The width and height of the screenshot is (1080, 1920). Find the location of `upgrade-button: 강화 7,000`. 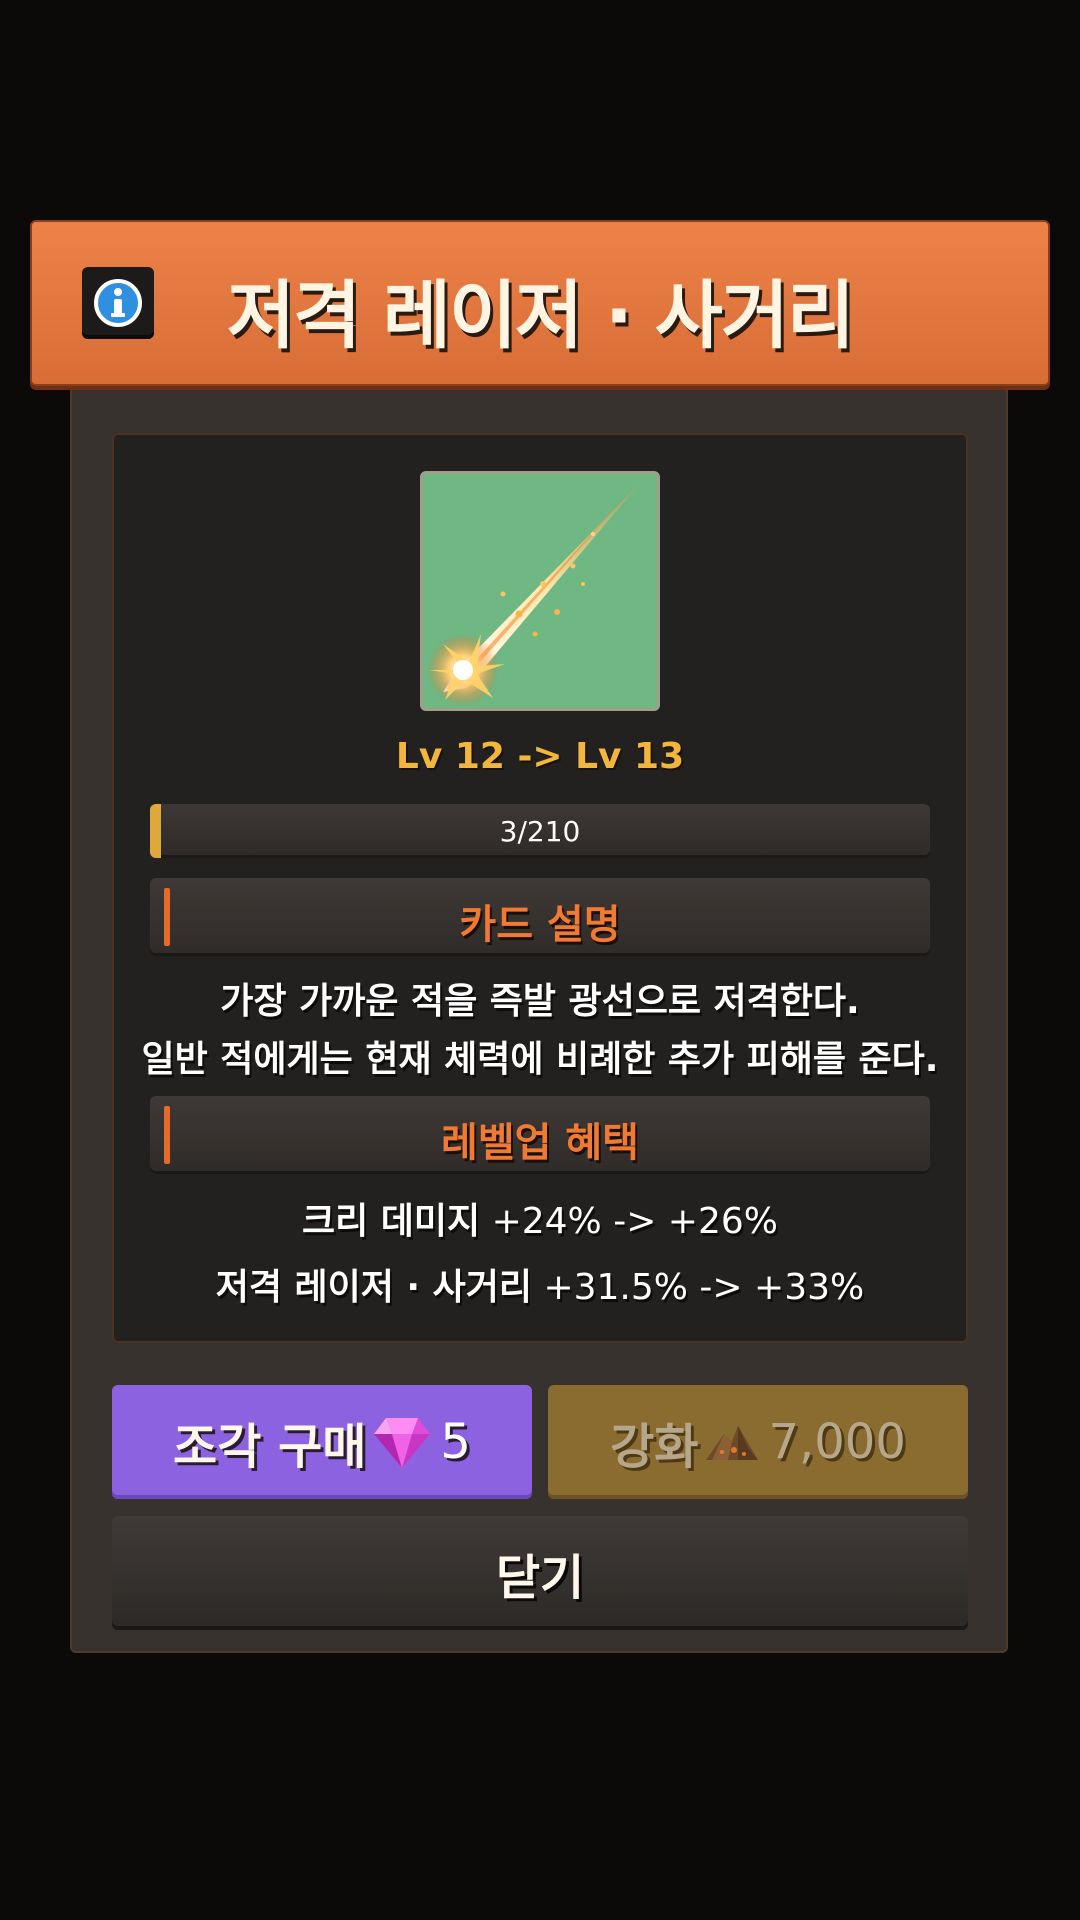

upgrade-button: 강화 7,000 is located at coordinates (758, 1442).